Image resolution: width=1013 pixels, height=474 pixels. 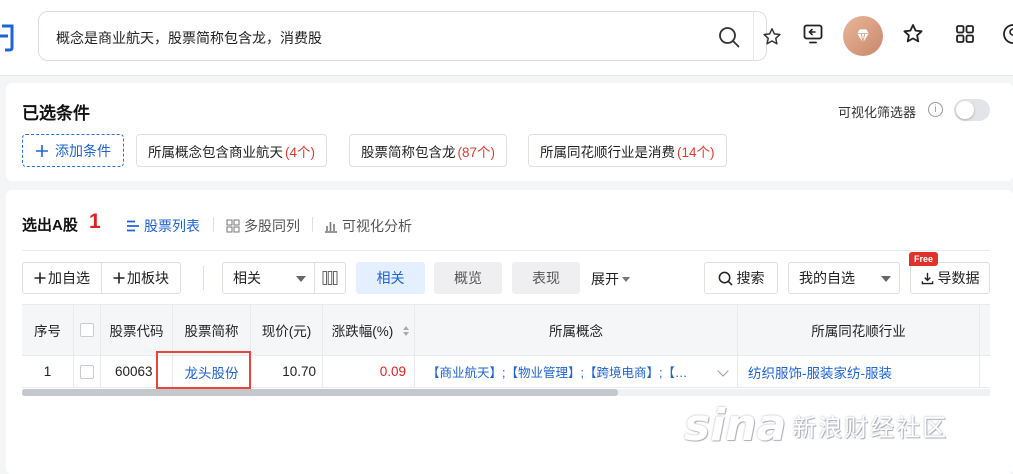 I want to click on sort-select: 相关, so click(x=268, y=278).